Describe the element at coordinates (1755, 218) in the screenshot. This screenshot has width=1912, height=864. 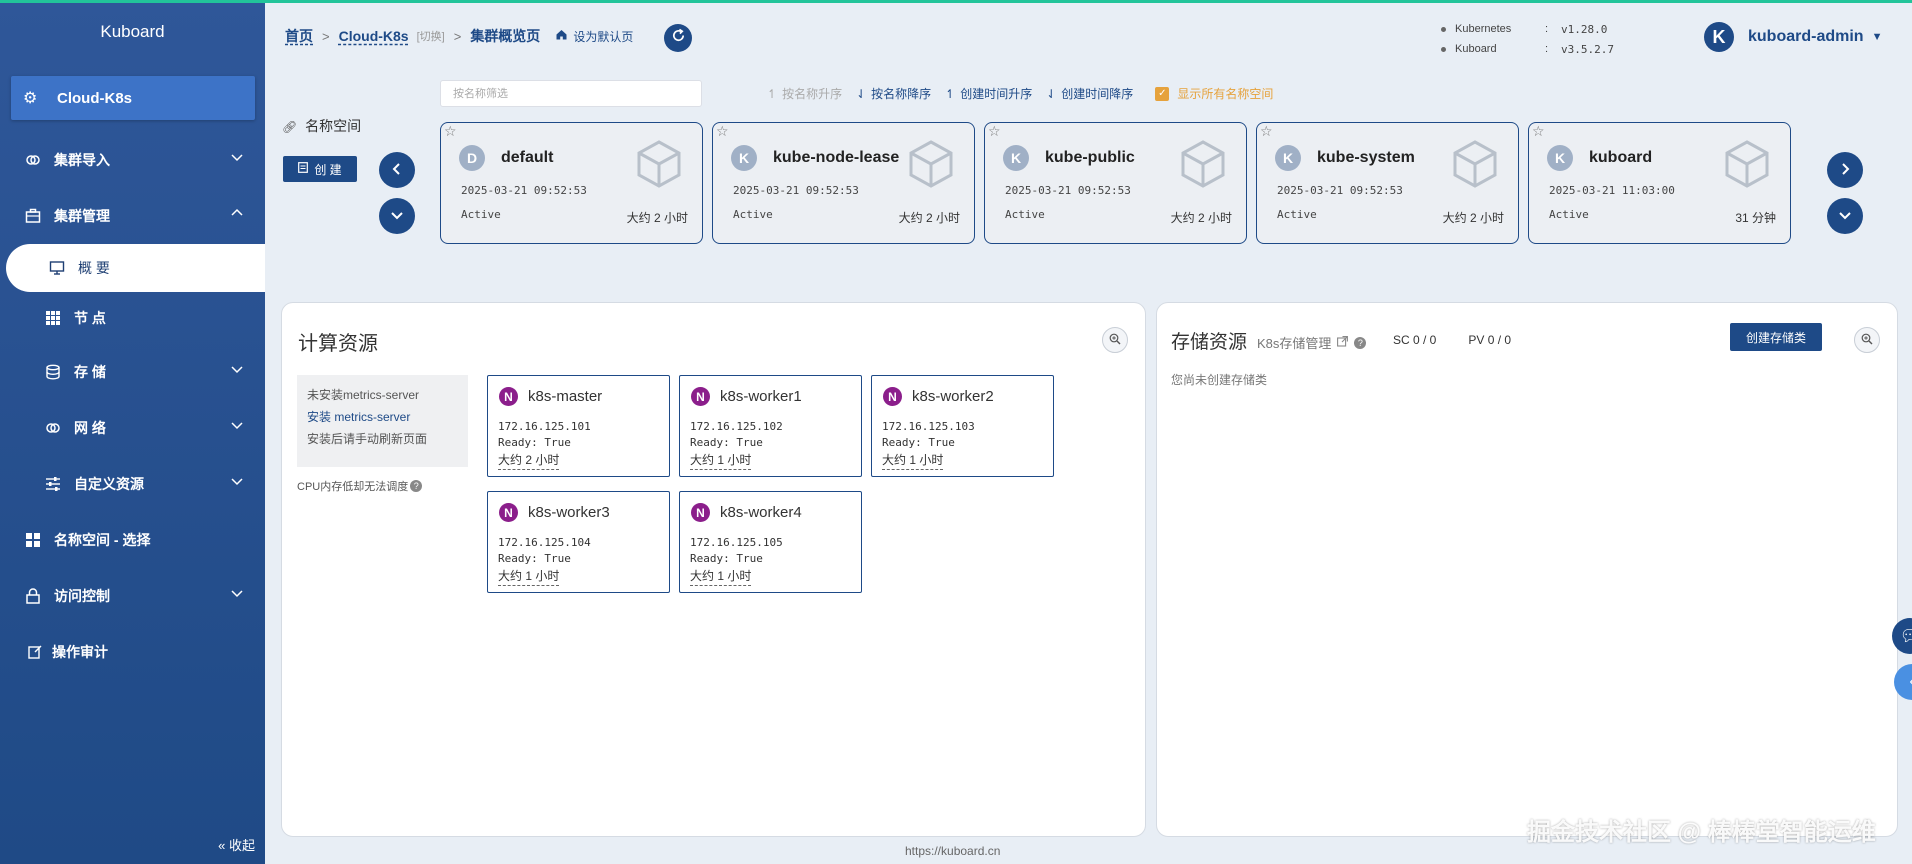
I see `namespace-age: 31 分钟` at that location.